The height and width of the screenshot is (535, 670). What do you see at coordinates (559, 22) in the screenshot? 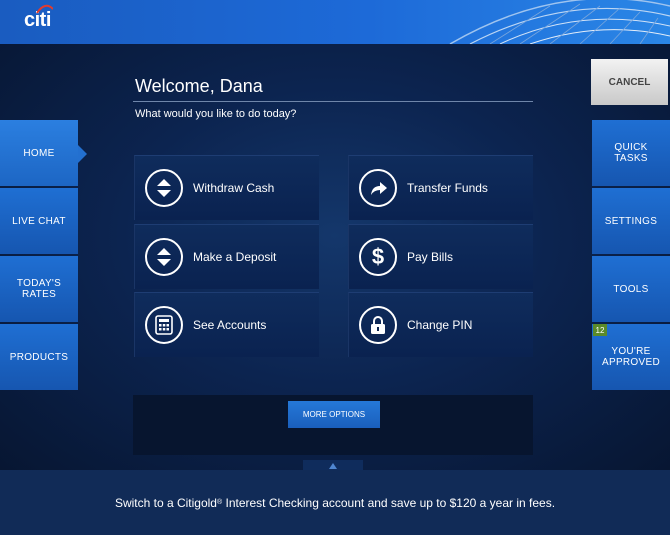
I see `building-arch-graphic` at bounding box center [559, 22].